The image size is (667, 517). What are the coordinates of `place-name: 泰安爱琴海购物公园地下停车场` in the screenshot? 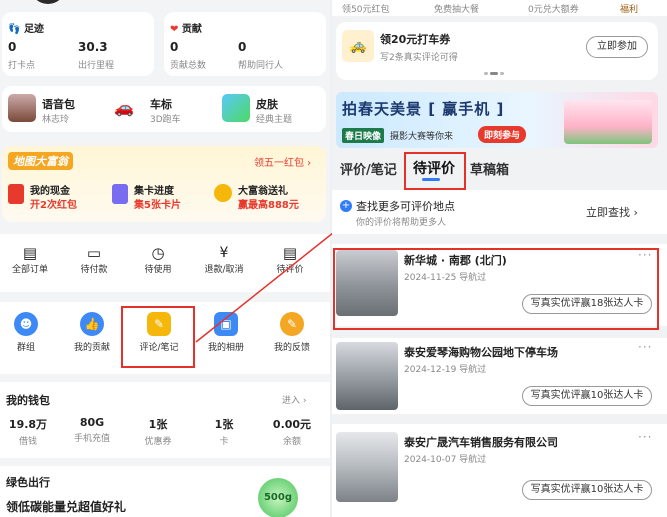 It's located at (481, 352).